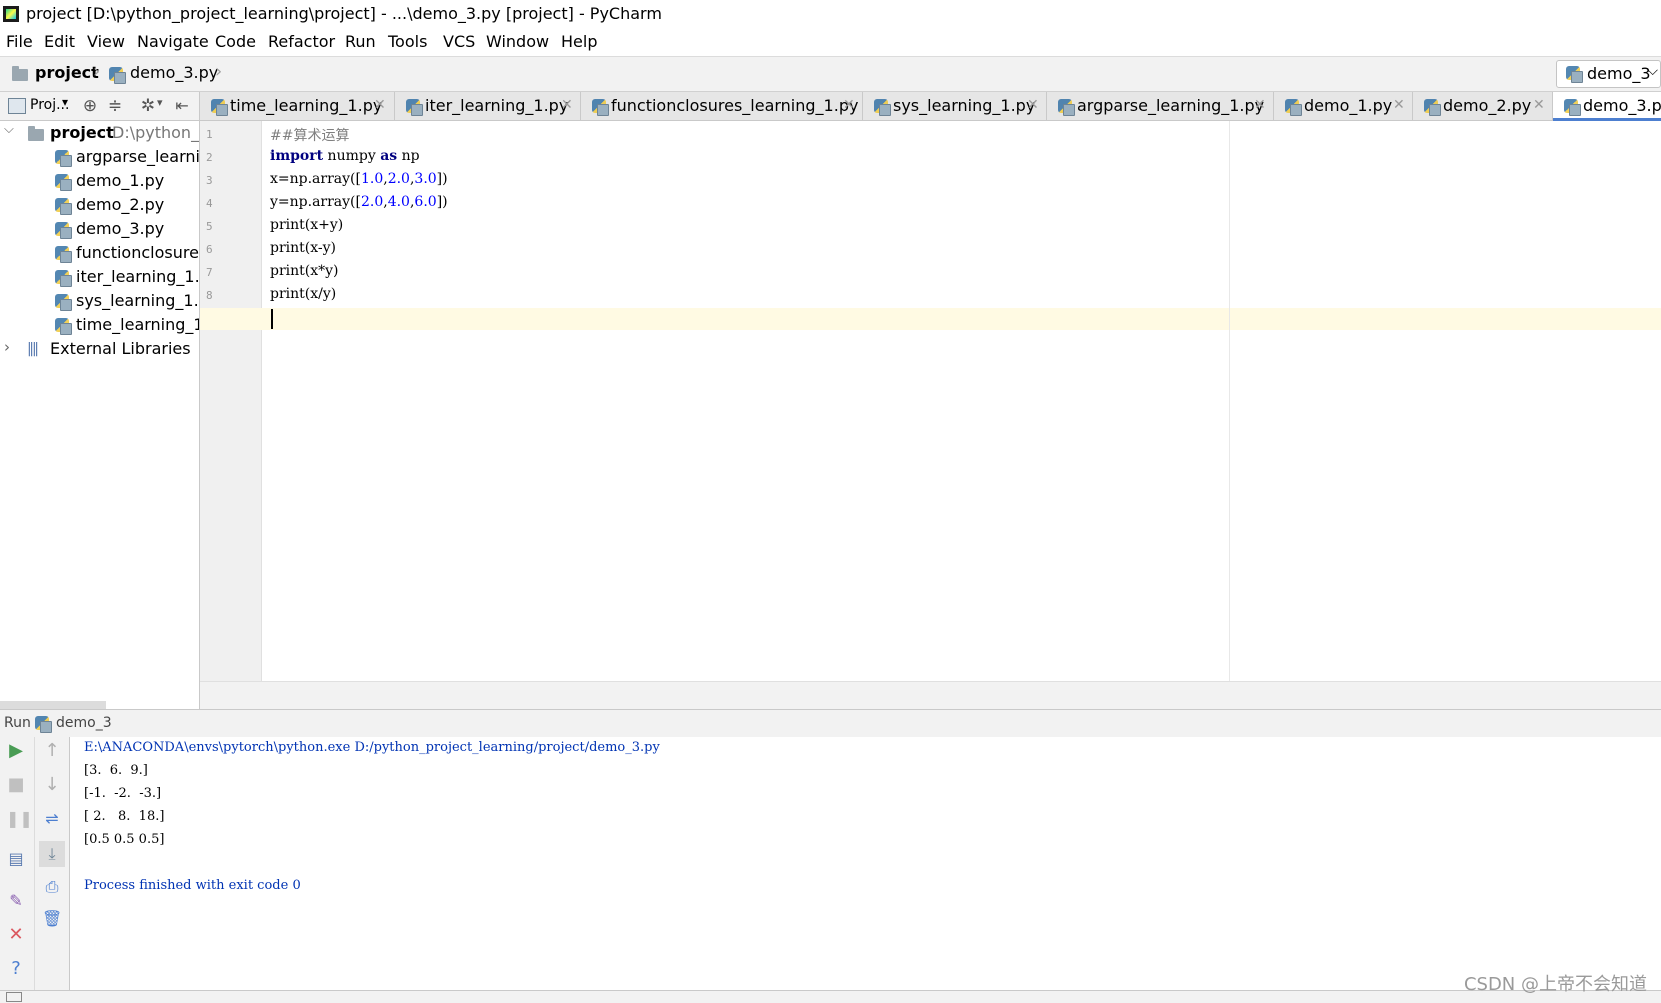  I want to click on tab-demo-1: demo_1.py ✕, so click(1343, 106).